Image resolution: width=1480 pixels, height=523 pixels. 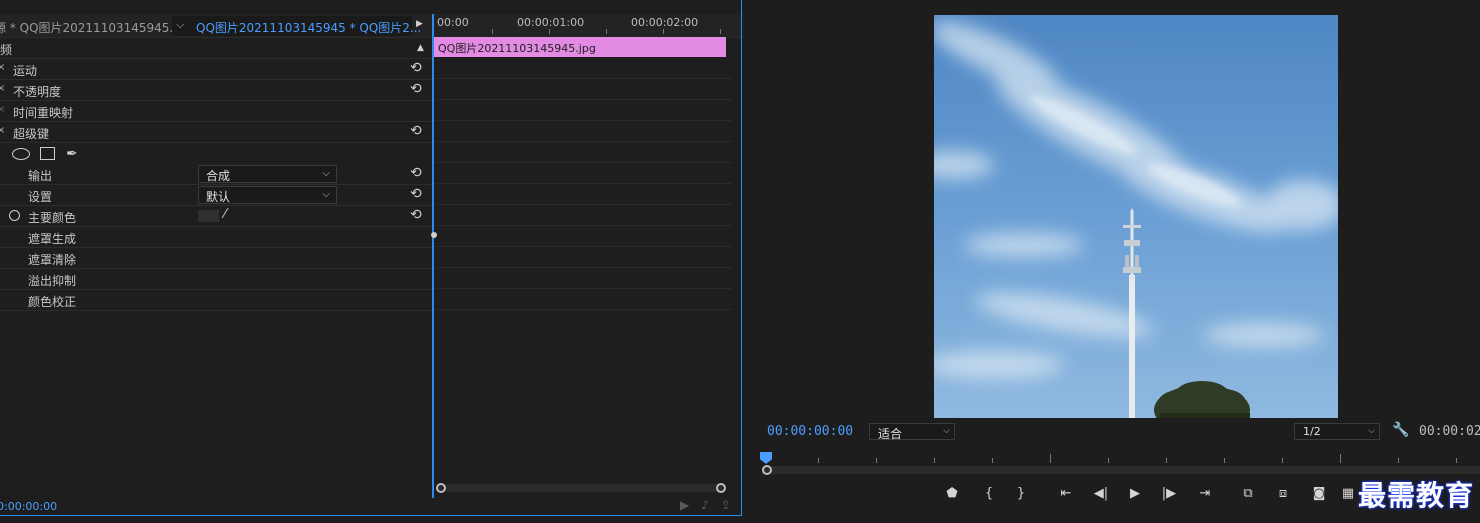 What do you see at coordinates (1121, 470) in the screenshot?
I see `program-zoom-scrollbar` at bounding box center [1121, 470].